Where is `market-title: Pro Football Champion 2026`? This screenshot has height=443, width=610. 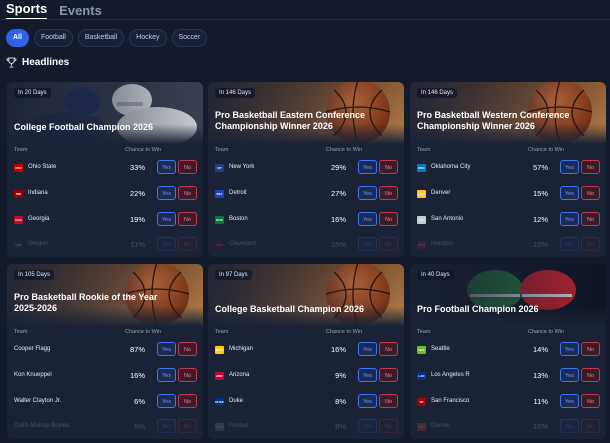
market-title: Pro Football Champion 2026 is located at coordinates (497, 309).